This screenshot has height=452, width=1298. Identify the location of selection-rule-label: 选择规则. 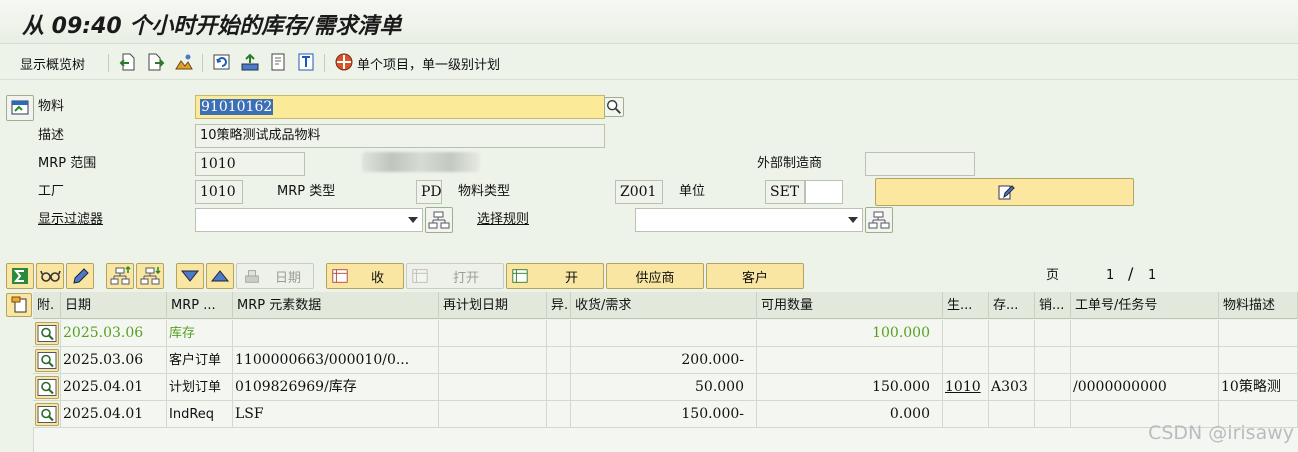
(503, 220).